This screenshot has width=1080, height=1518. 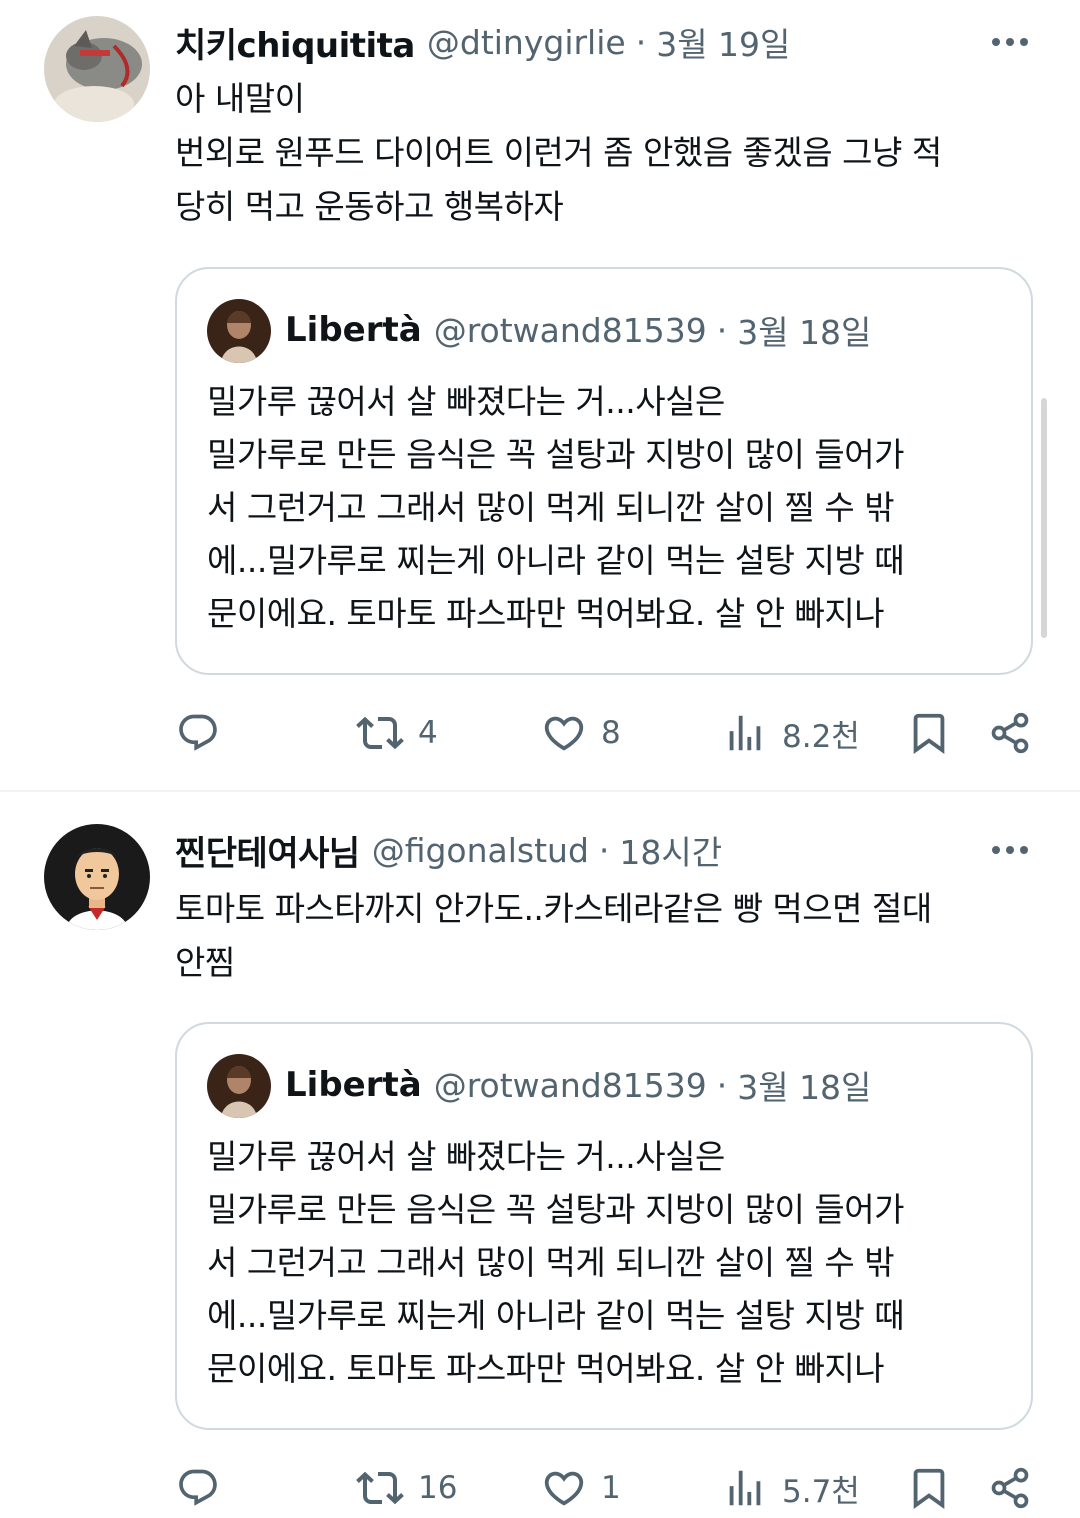 I want to click on display-name: 찐단테여사님, so click(x=267, y=850).